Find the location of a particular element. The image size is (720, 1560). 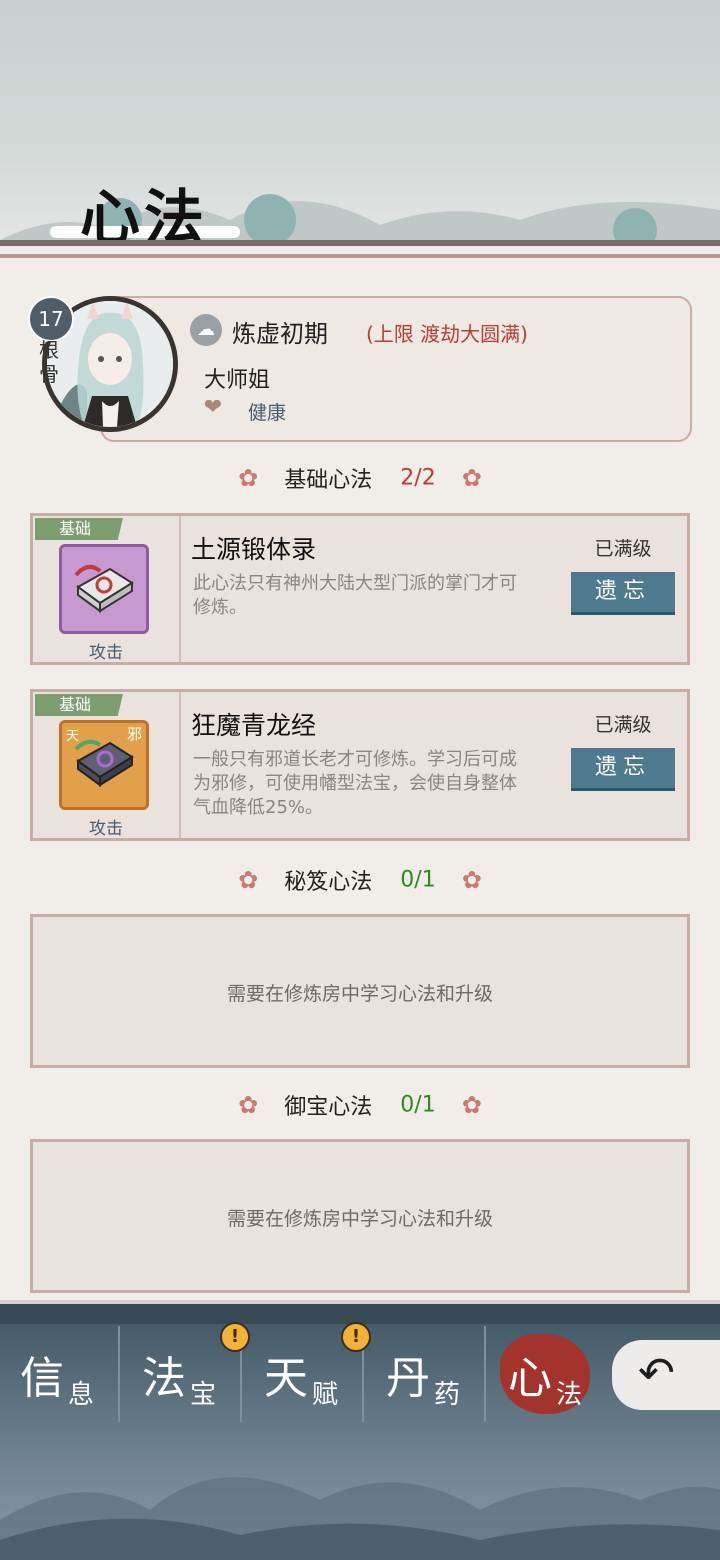

realm-limit: (上限 渡劫大圆满) is located at coordinates (447, 334).